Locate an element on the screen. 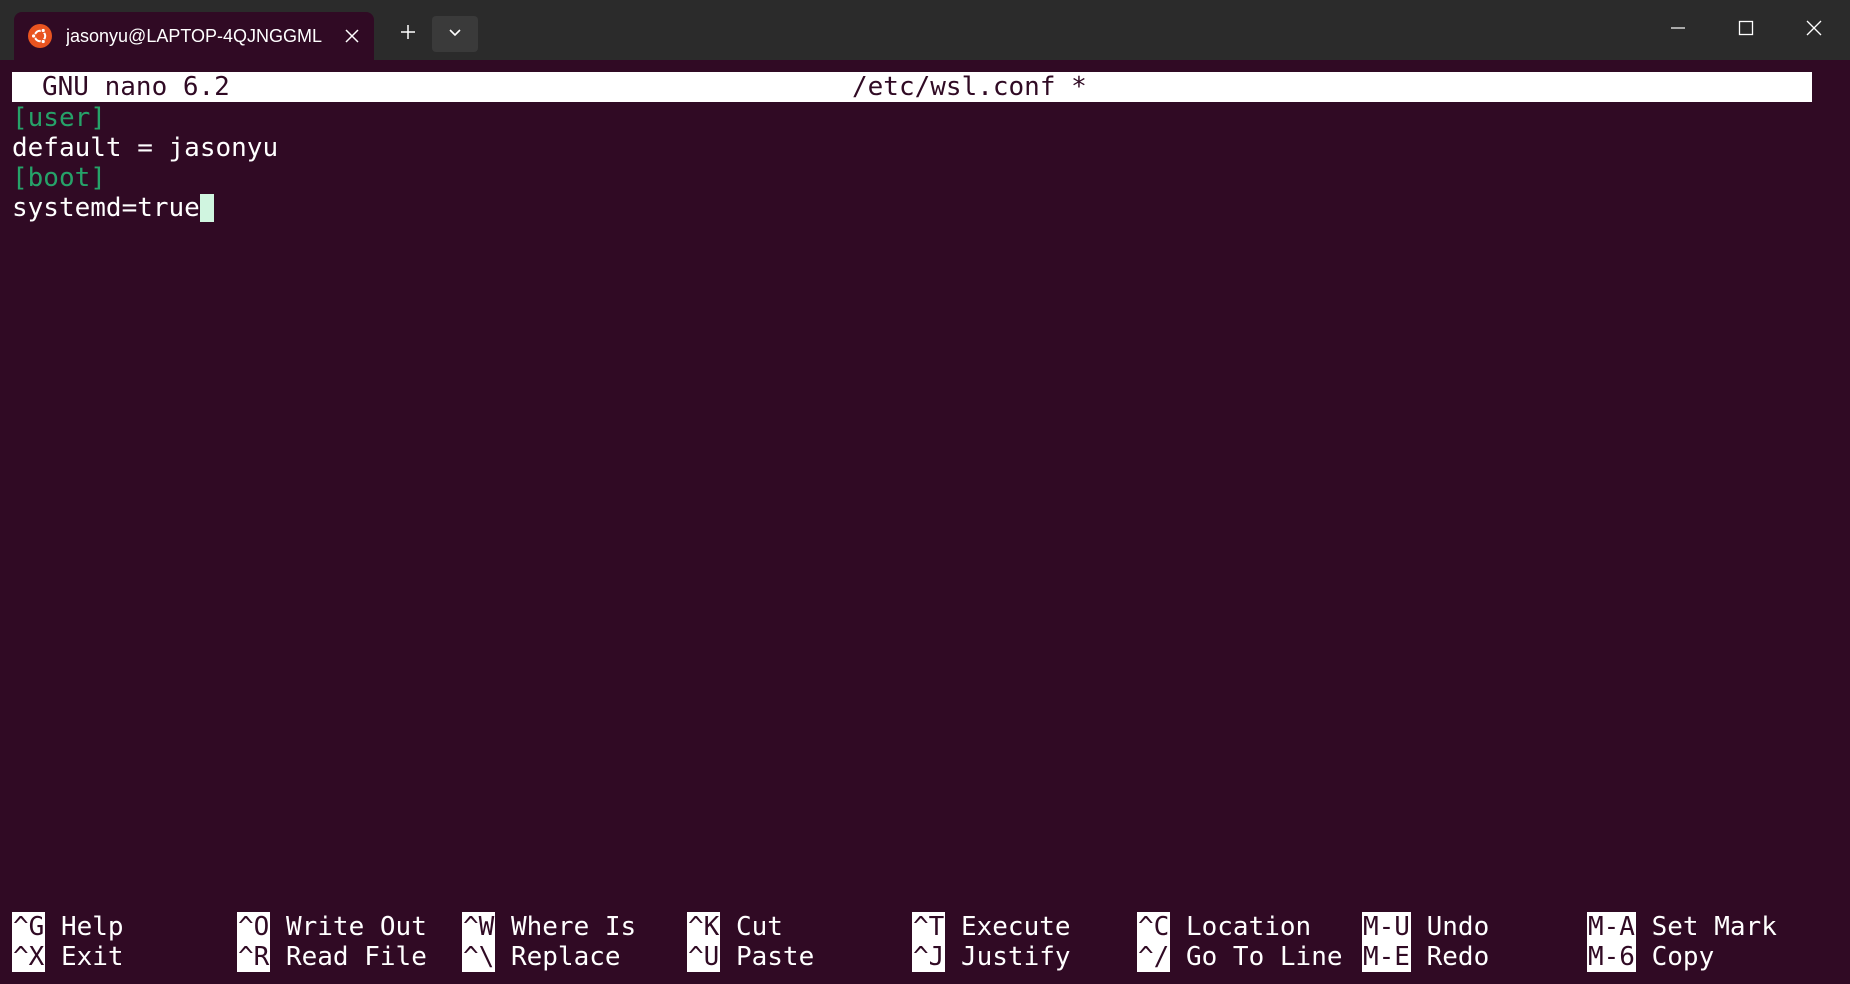  shortcut-read-file: ^R Read File is located at coordinates (332, 957).